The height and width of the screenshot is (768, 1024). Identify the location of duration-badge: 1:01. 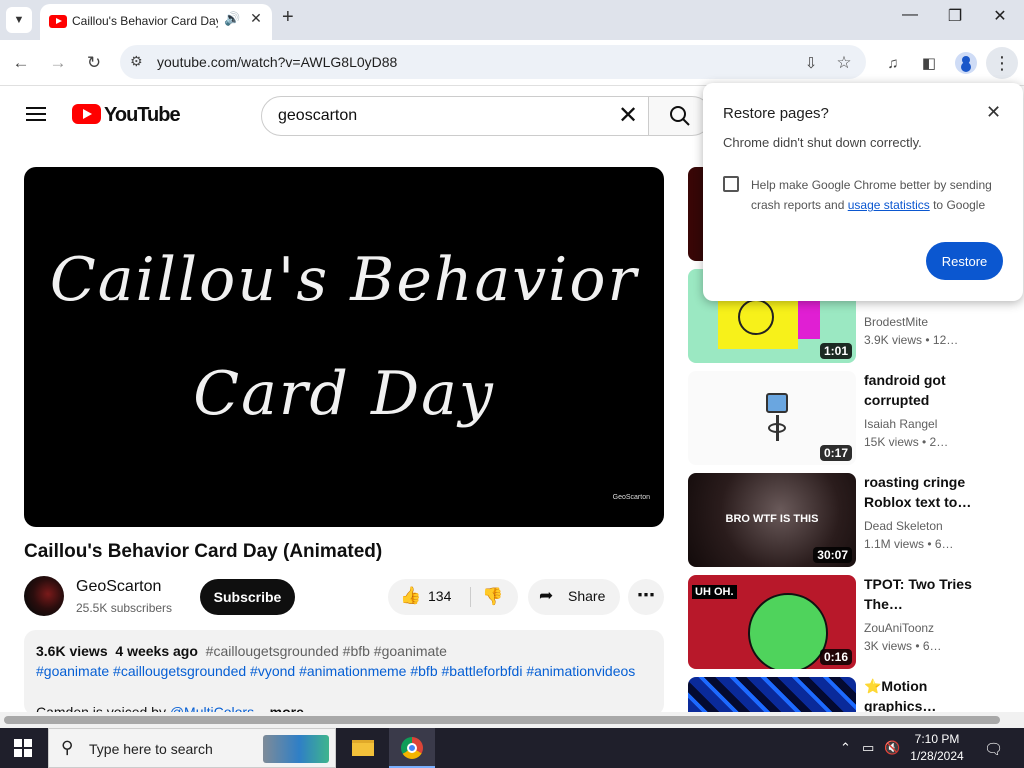
(835, 351).